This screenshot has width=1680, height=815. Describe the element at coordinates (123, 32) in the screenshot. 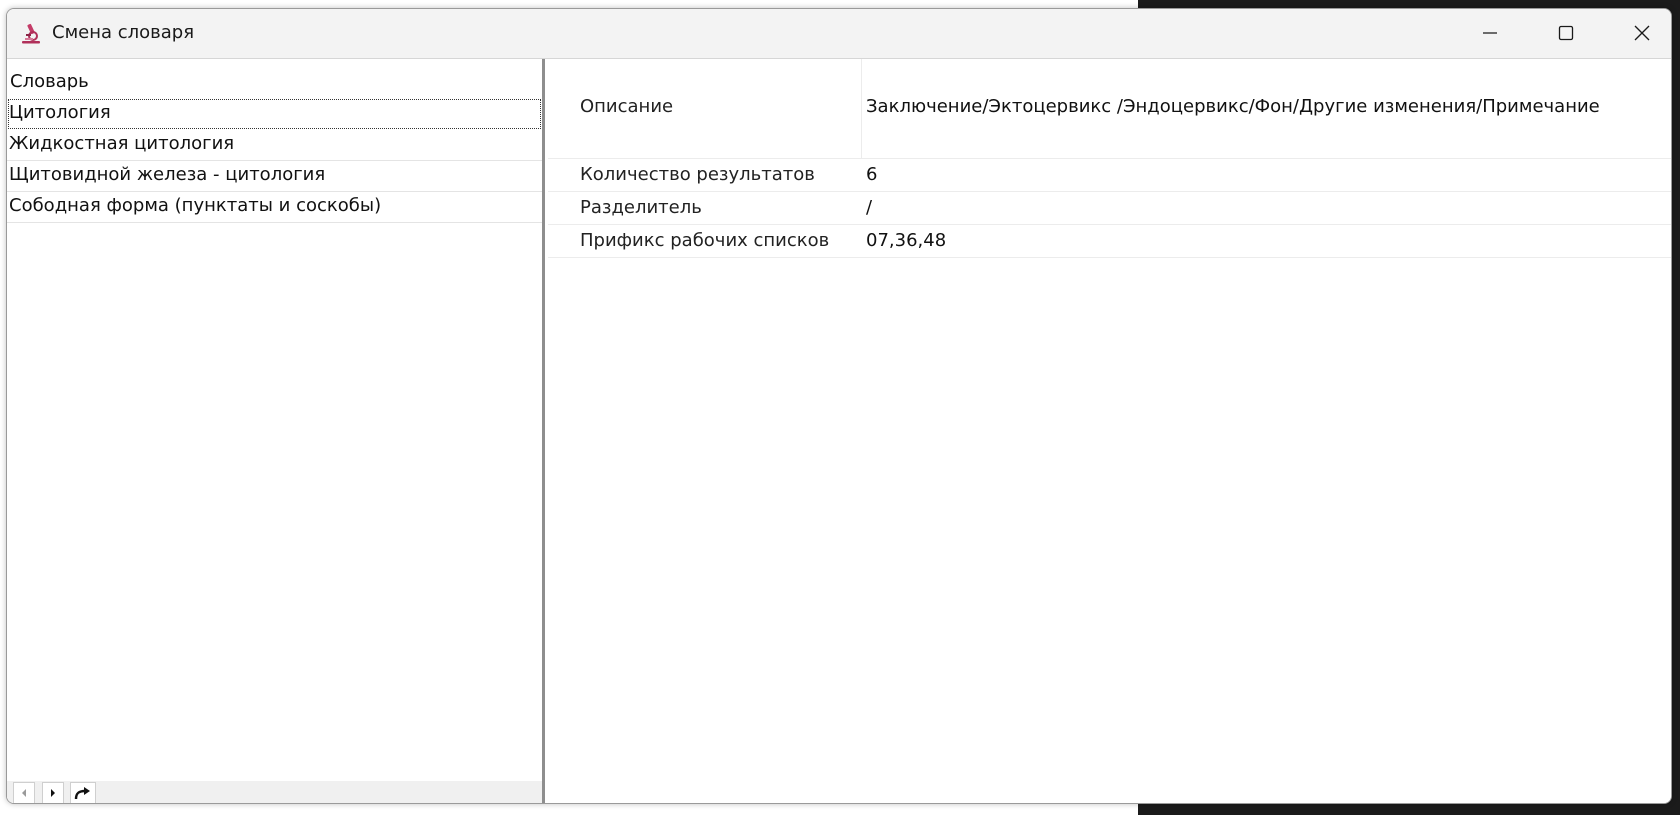

I see `window-title: Смена словаря` at that location.